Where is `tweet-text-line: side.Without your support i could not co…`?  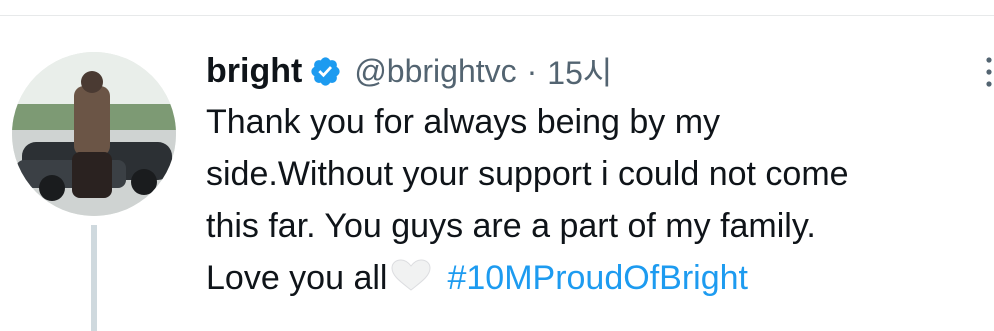 tweet-text-line: side.Without your support i could not co… is located at coordinates (527, 174).